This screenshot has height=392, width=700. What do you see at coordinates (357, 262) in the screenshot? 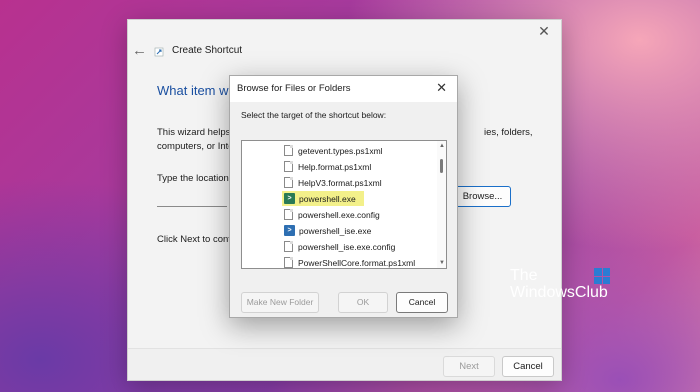
I see `item-label: PowerShellCore.format.ps1xml` at bounding box center [357, 262].